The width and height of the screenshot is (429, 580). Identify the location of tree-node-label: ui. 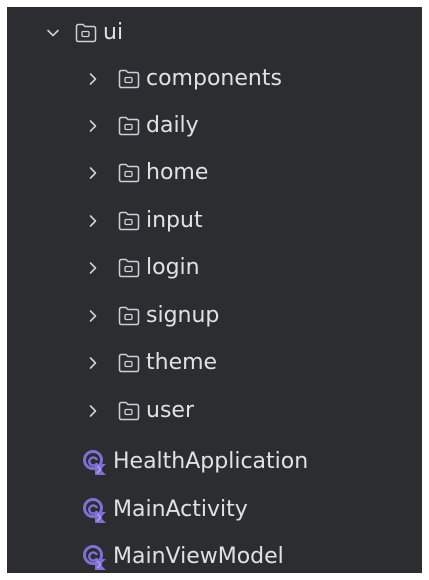
(113, 32).